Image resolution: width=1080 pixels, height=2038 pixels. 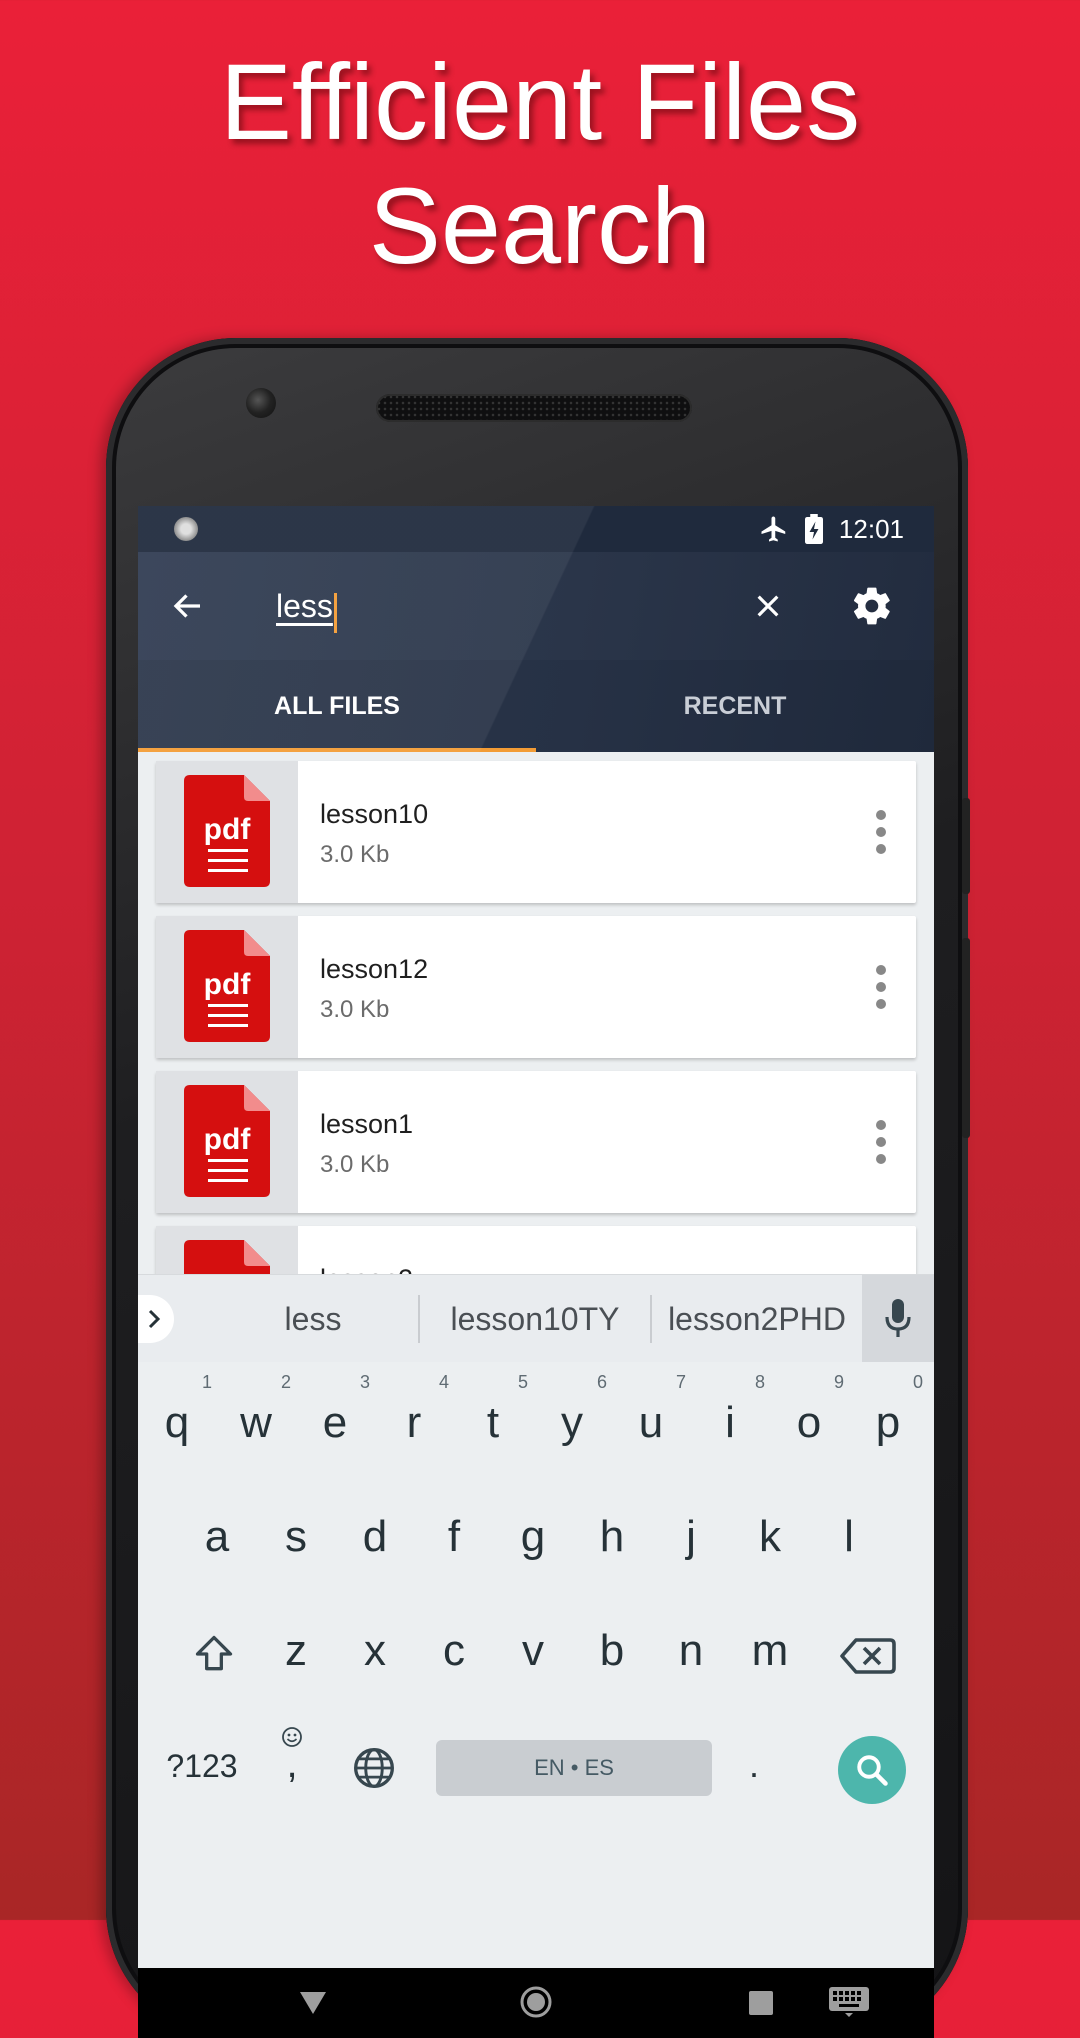 What do you see at coordinates (757, 1319) in the screenshot?
I see `suggestion-item: lesson2PHD` at bounding box center [757, 1319].